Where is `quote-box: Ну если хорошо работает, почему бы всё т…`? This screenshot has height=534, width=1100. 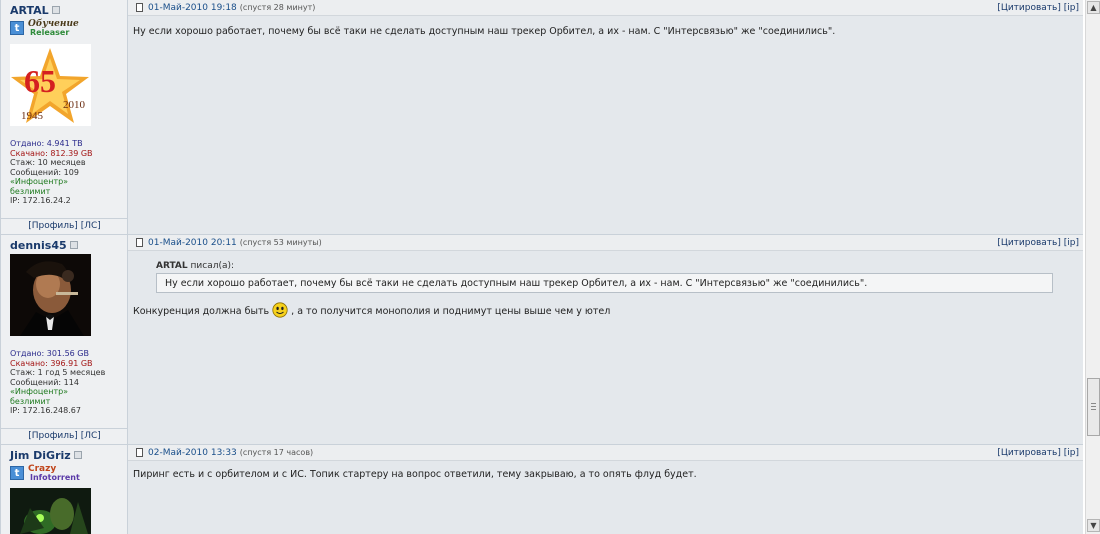 quote-box: Ну если хорошо работает, почему бы всё т… is located at coordinates (604, 283).